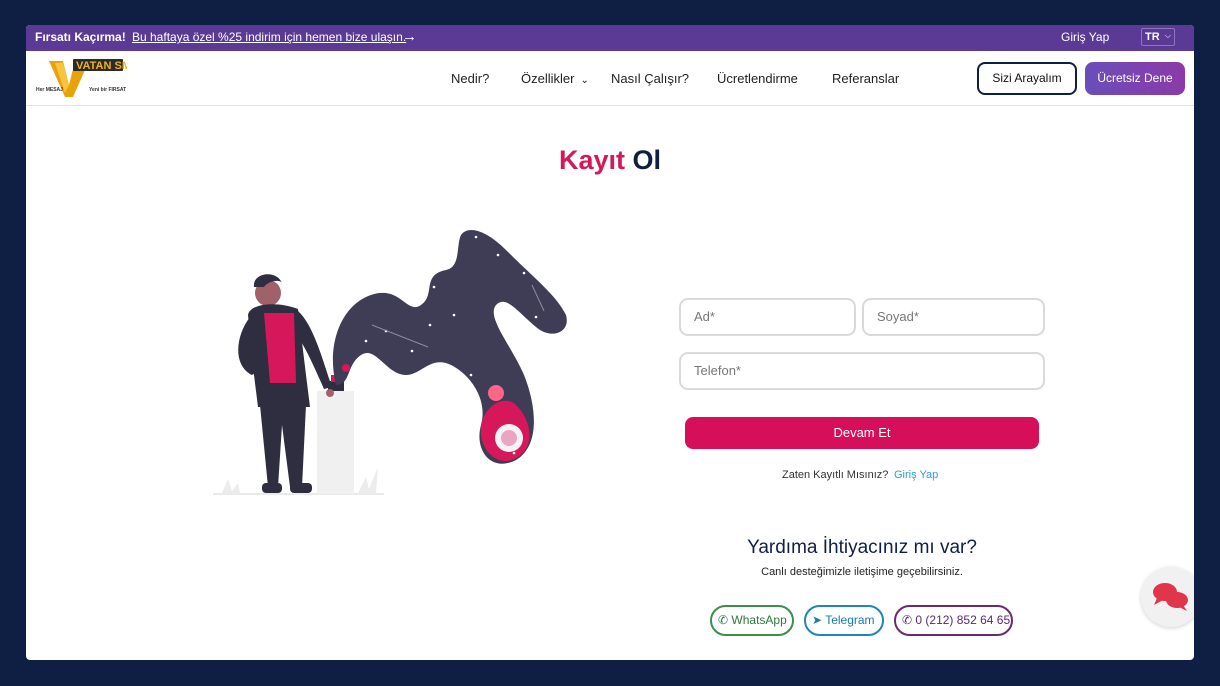  What do you see at coordinates (767, 317) in the screenshot?
I see `first-name-input: Ad*` at bounding box center [767, 317].